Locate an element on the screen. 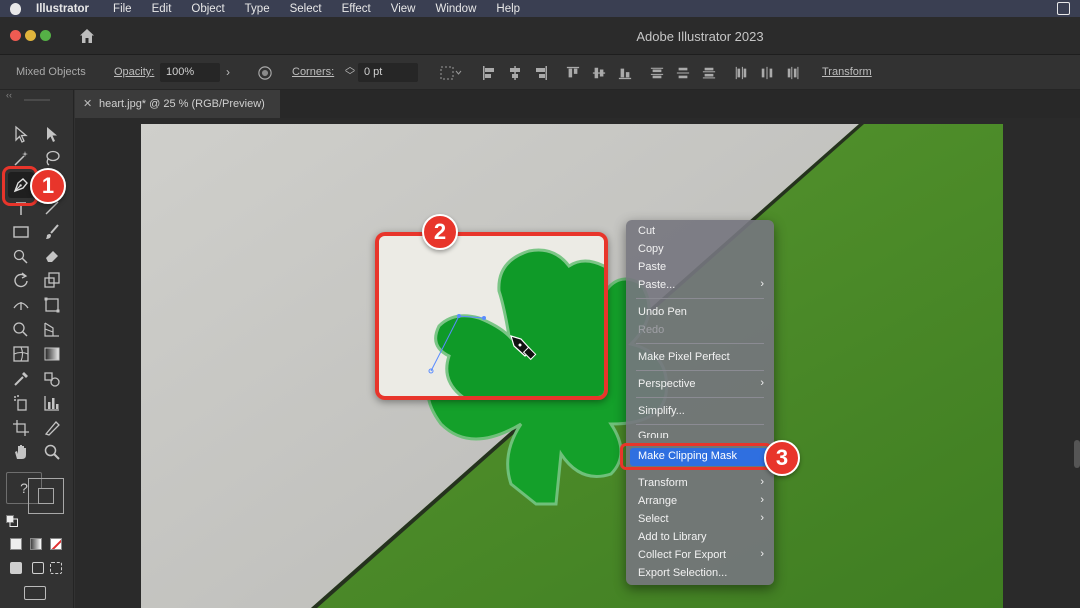  color-mode-button is located at coordinates (16, 544).